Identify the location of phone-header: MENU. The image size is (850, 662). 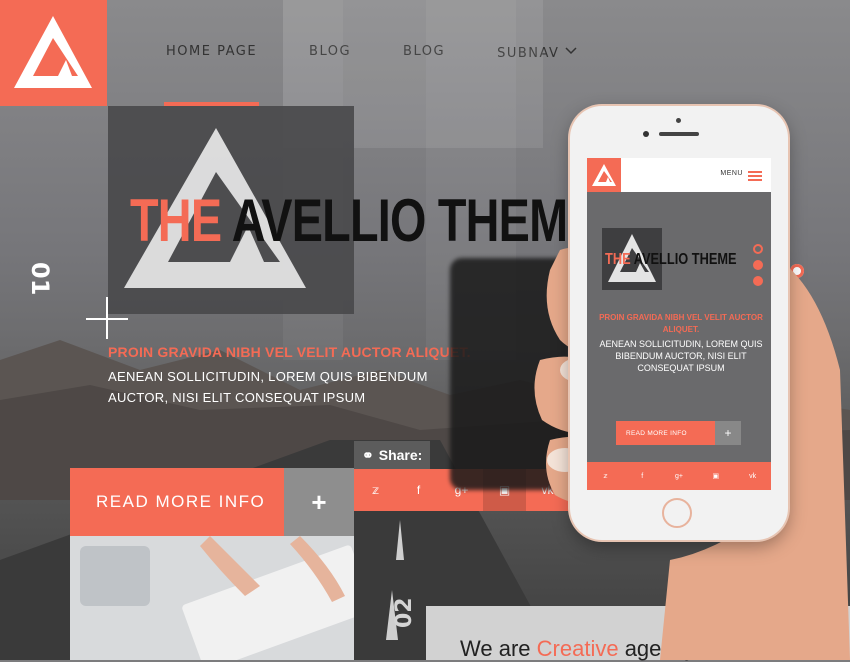
(679, 175).